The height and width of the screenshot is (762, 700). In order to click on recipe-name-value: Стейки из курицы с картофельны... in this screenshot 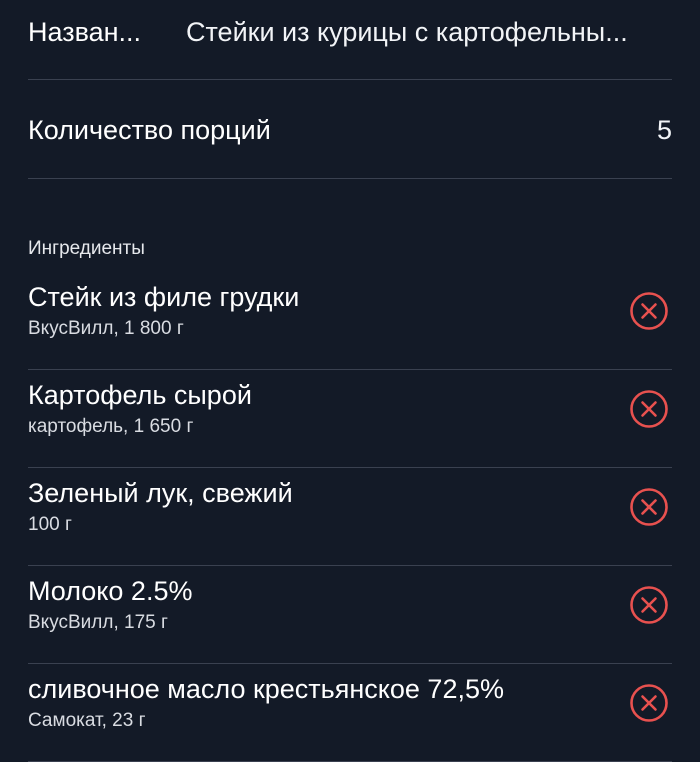, I will do `click(429, 32)`.